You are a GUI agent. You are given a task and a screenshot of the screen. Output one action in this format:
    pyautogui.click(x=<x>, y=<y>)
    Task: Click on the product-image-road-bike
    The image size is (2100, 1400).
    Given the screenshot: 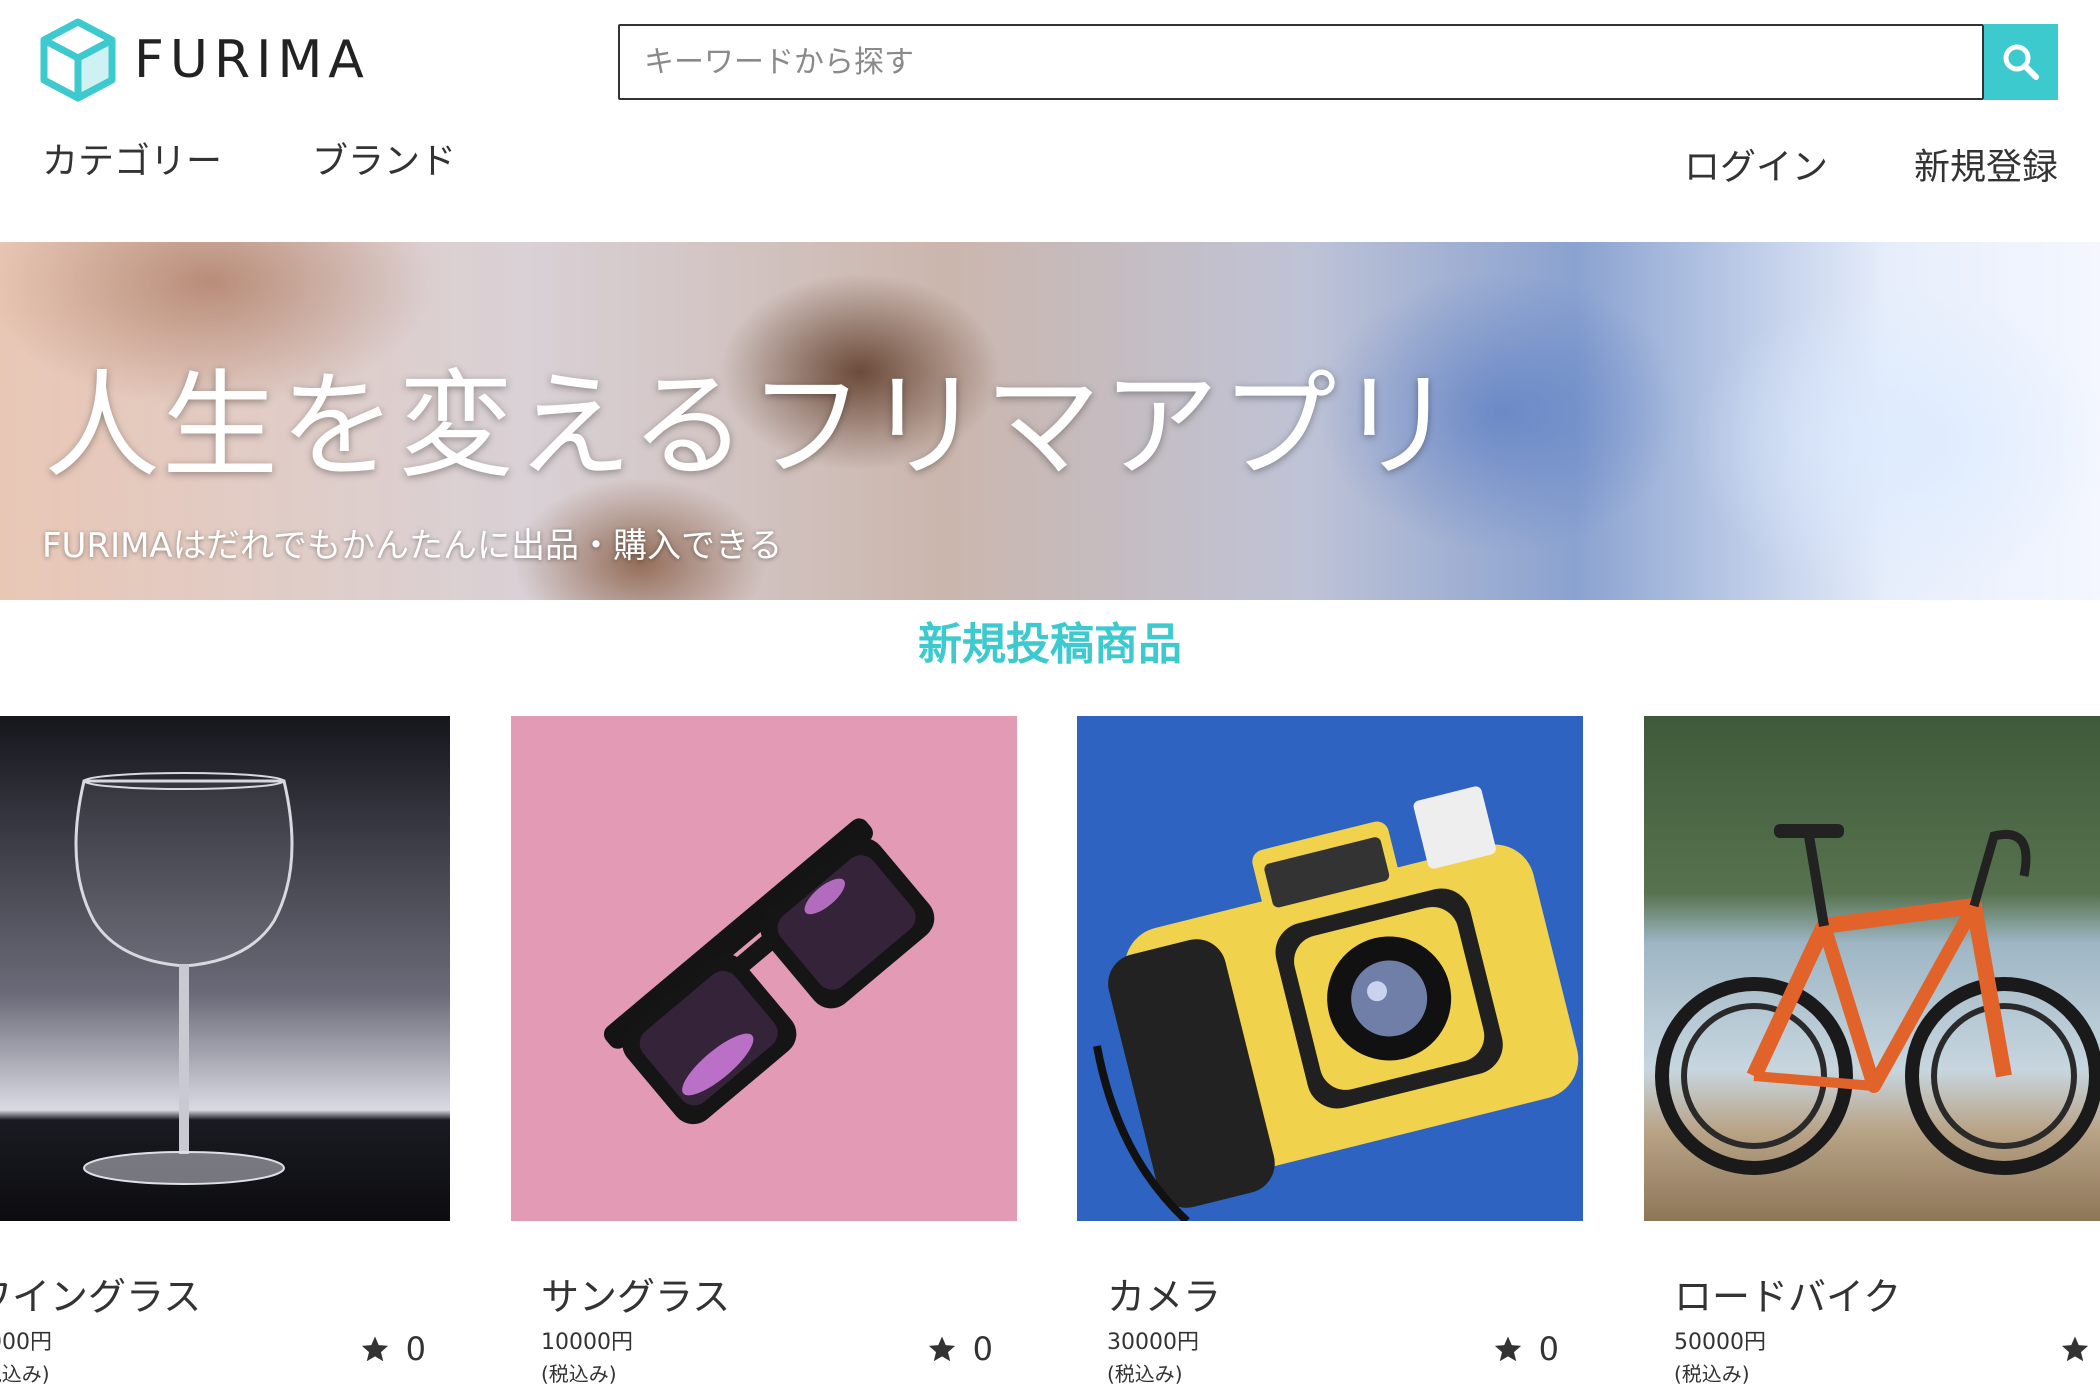 What is the action you would take?
    pyautogui.click(x=1872, y=968)
    